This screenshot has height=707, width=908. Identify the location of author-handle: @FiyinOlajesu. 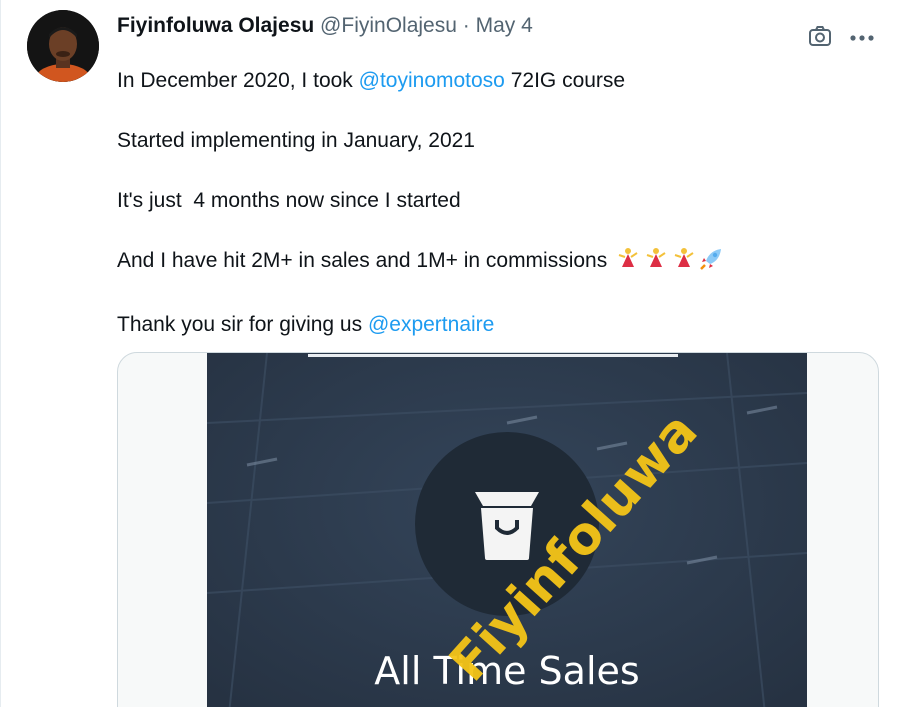
(388, 25).